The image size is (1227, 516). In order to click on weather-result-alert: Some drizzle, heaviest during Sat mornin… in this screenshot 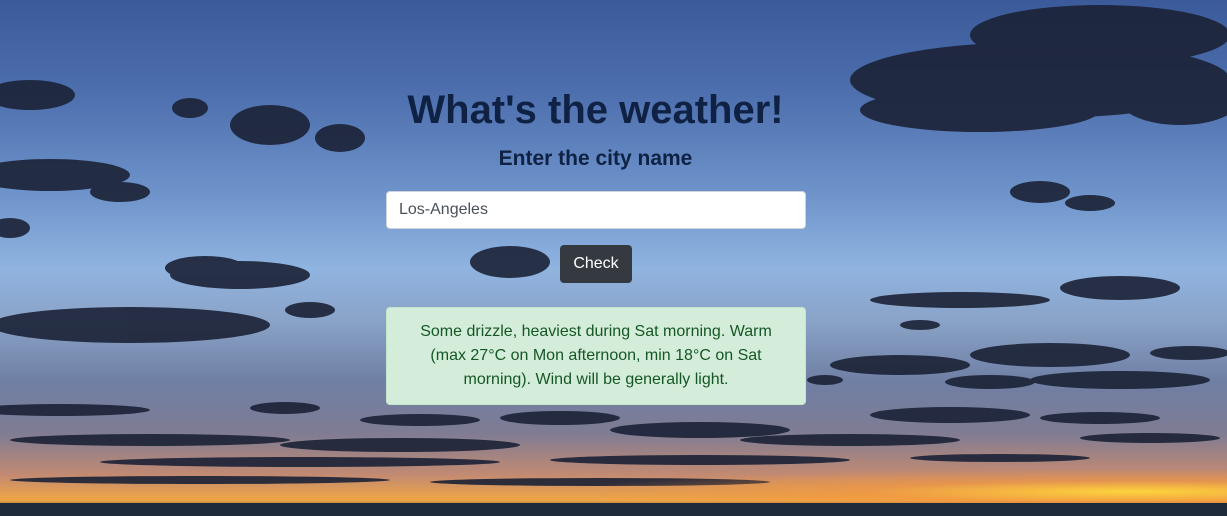, I will do `click(596, 356)`.